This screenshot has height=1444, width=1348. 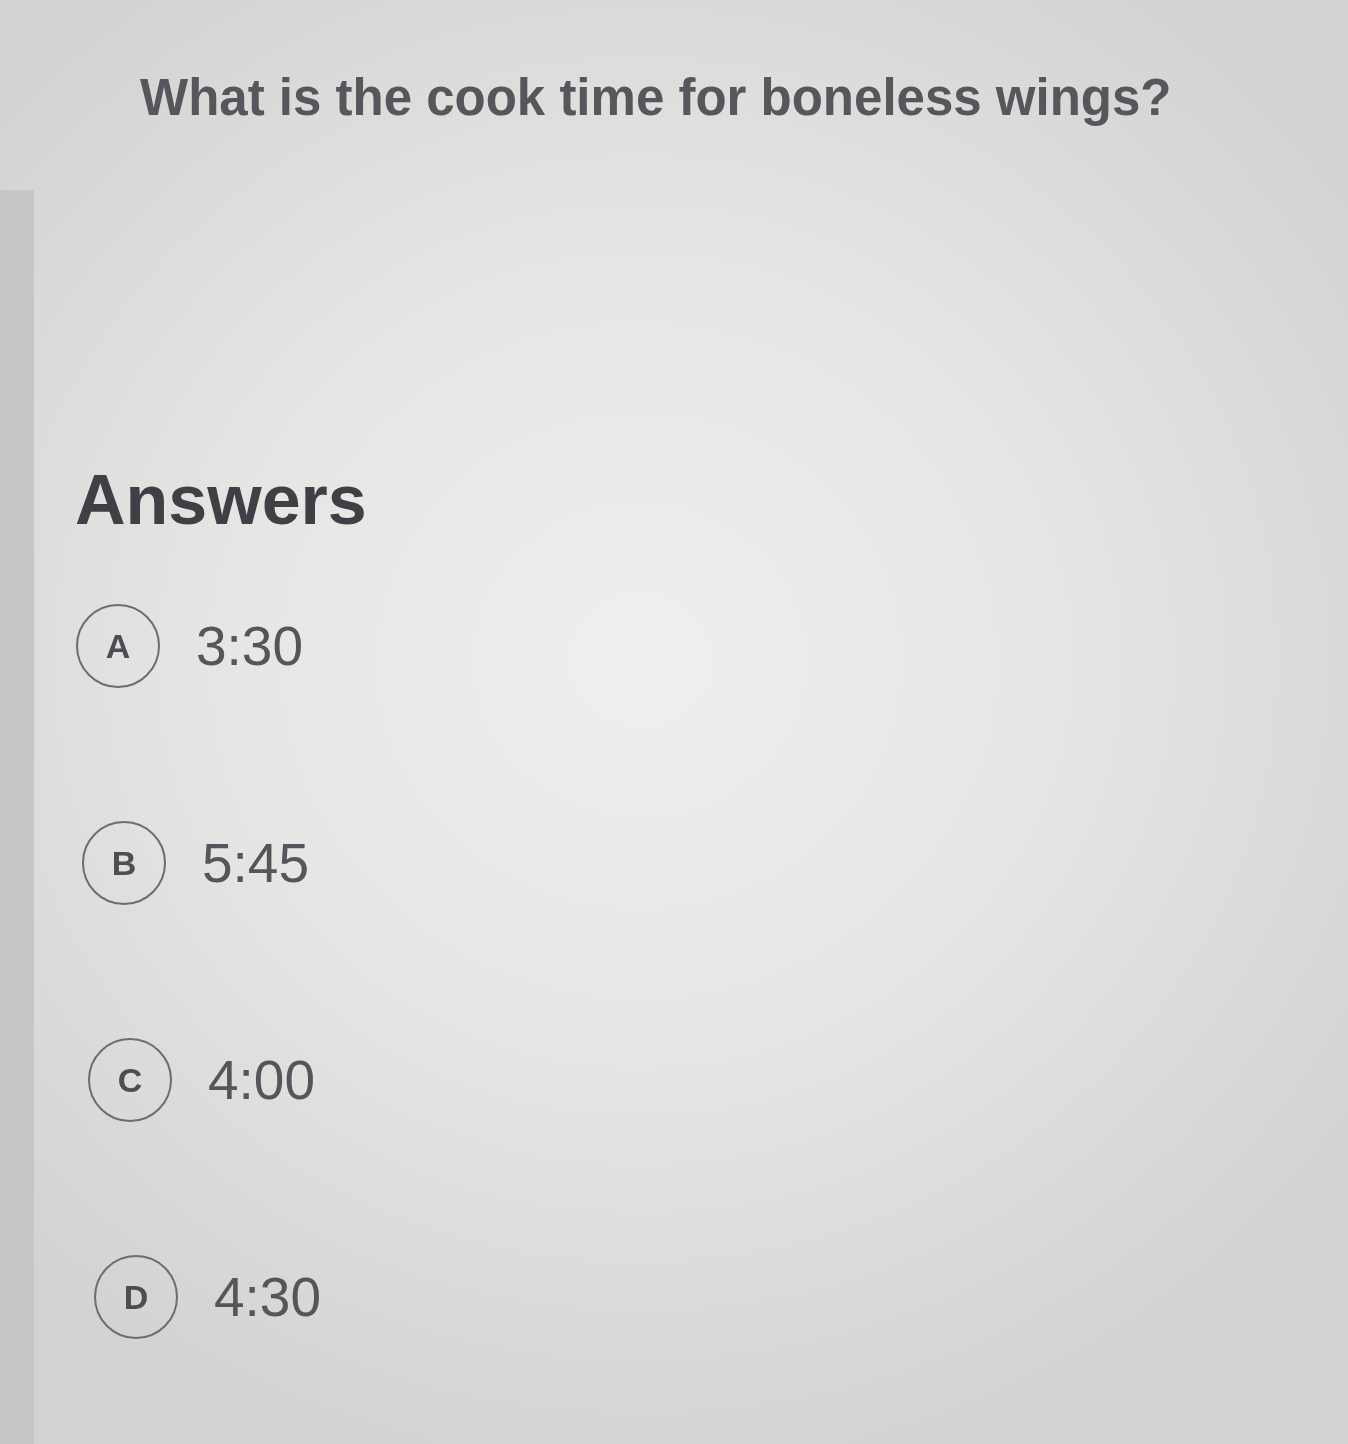 What do you see at coordinates (196, 863) in the screenshot?
I see `answer-option: B 5:45` at bounding box center [196, 863].